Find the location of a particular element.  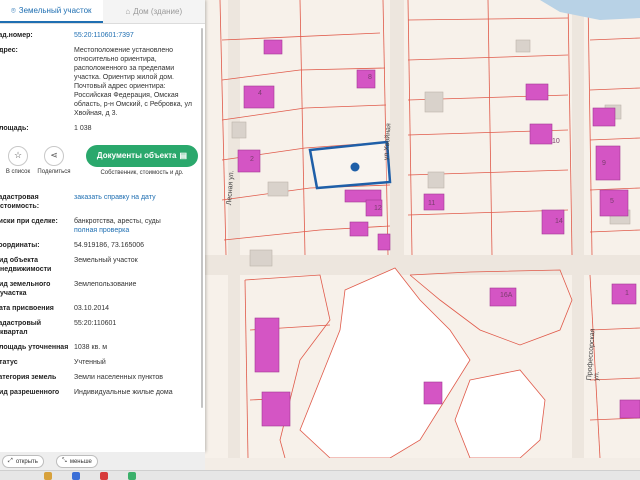

risks-text: банкротства, аресты, суды is located at coordinates (117, 221).